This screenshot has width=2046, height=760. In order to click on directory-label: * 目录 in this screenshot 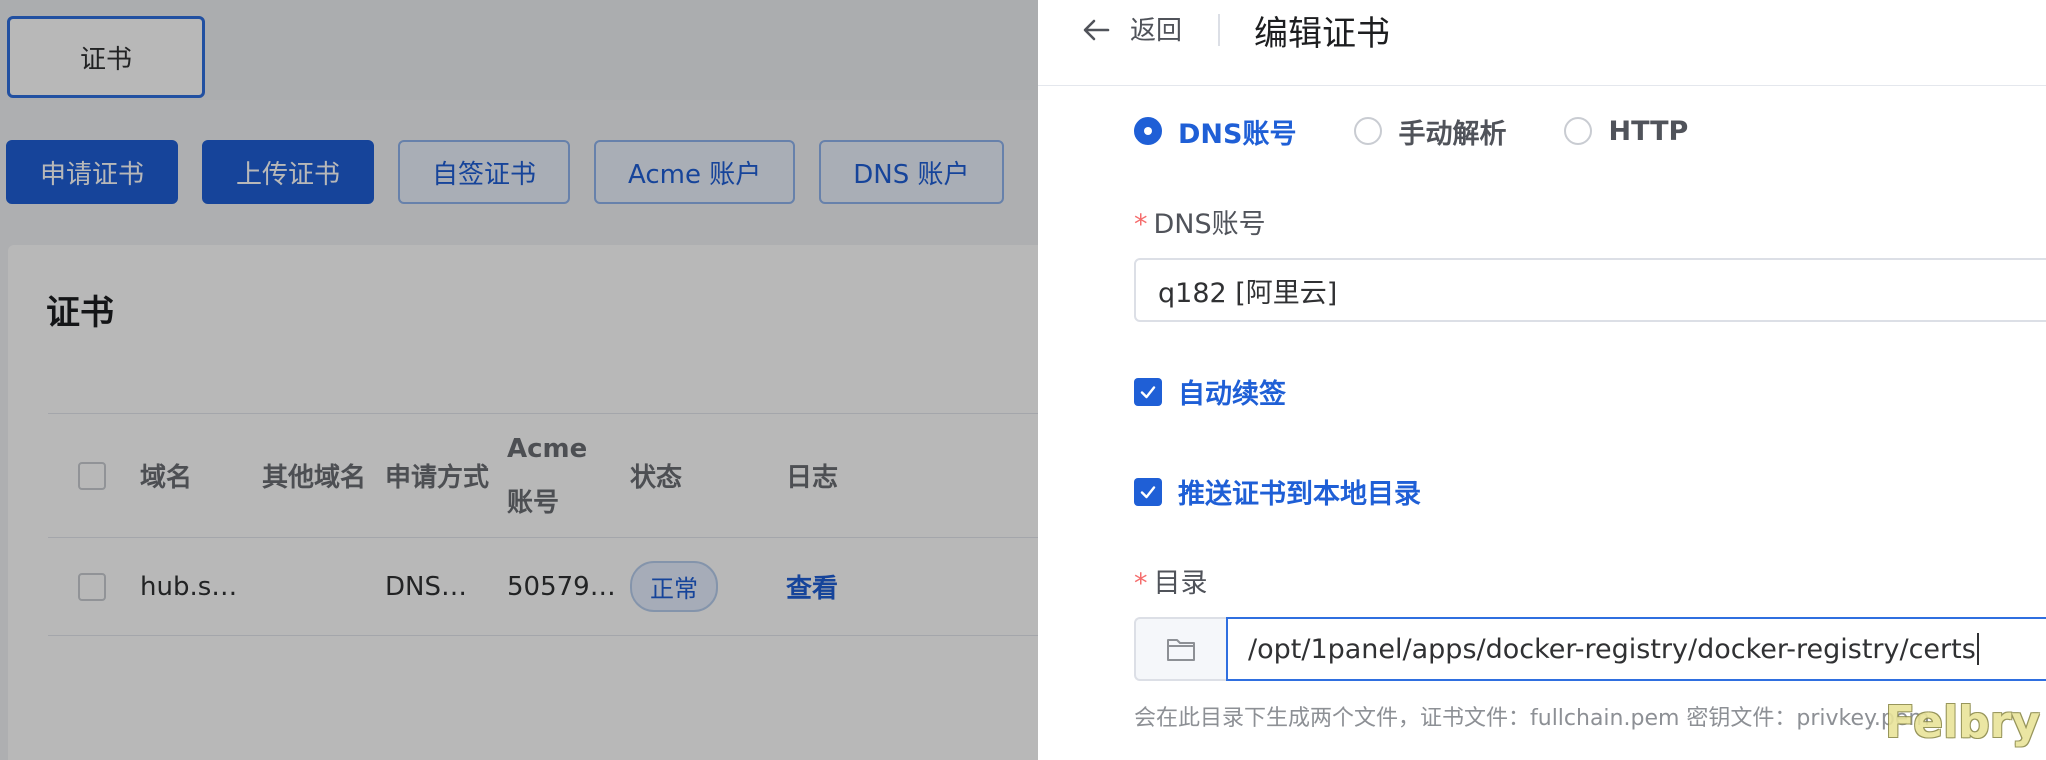, I will do `click(1171, 580)`.